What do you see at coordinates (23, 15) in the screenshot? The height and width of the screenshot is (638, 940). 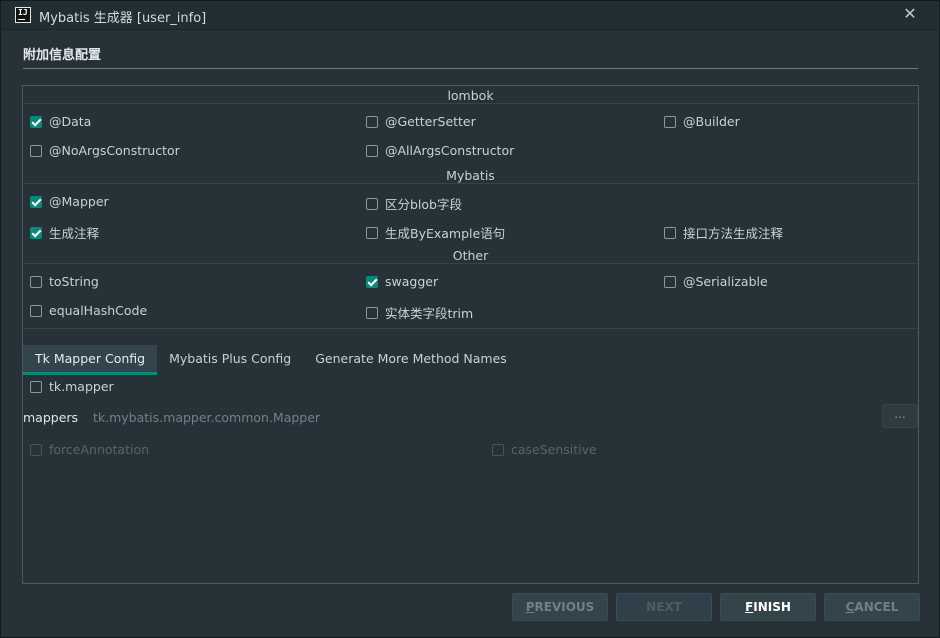 I see `intellij-app-icon: IJ` at bounding box center [23, 15].